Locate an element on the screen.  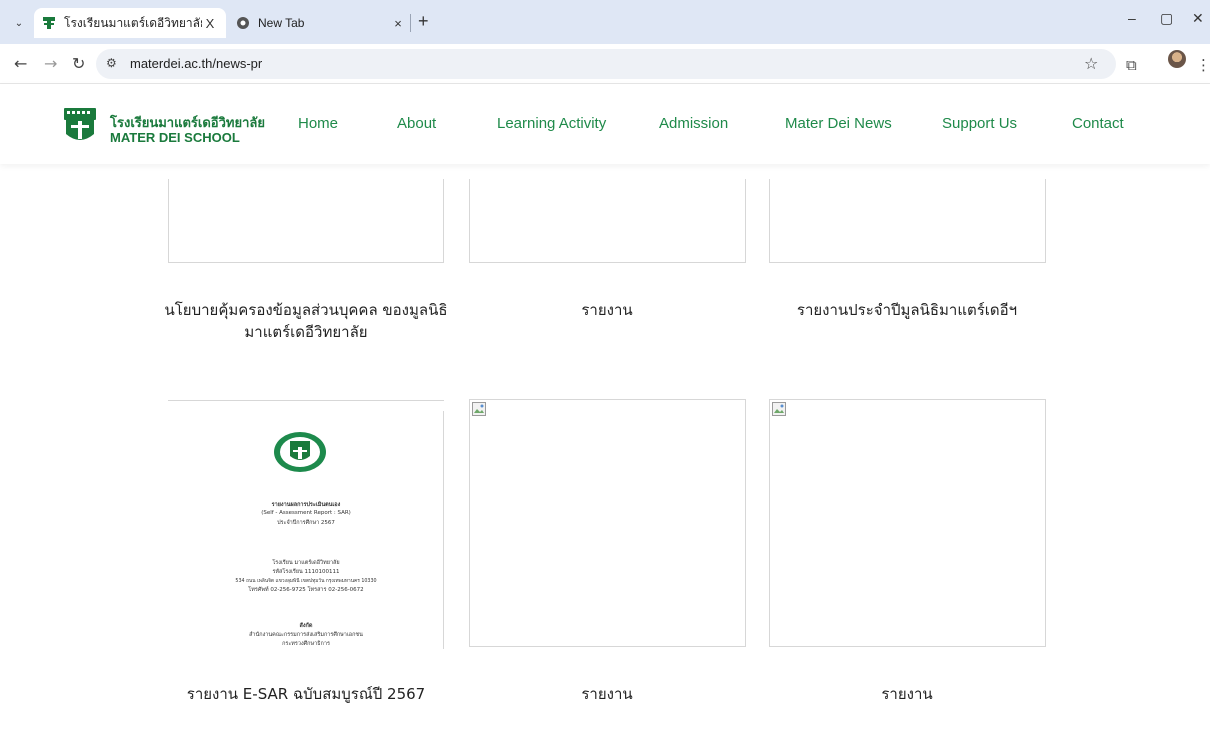
site-info-icon: ⚙ is located at coordinates (111, 63).